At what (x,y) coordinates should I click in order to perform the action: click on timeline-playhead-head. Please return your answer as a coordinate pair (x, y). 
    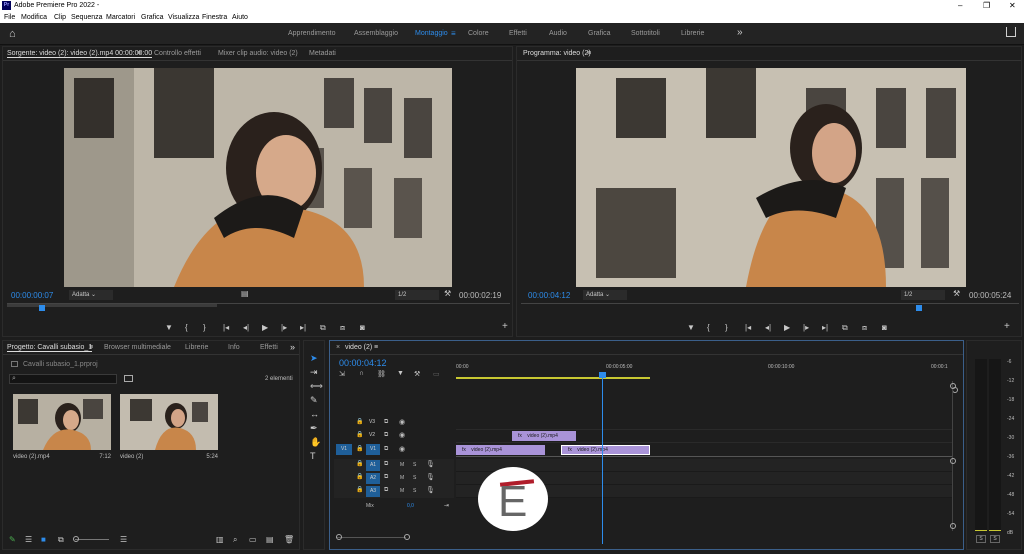
    Looking at the image, I should click on (602, 375).